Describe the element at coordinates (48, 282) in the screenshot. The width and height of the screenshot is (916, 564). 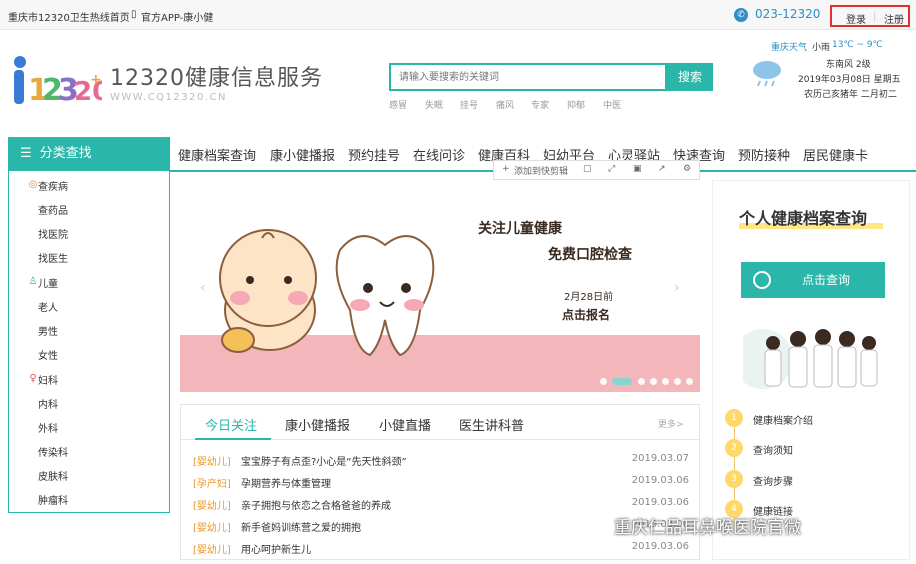
I see `category-item: 儿童` at that location.